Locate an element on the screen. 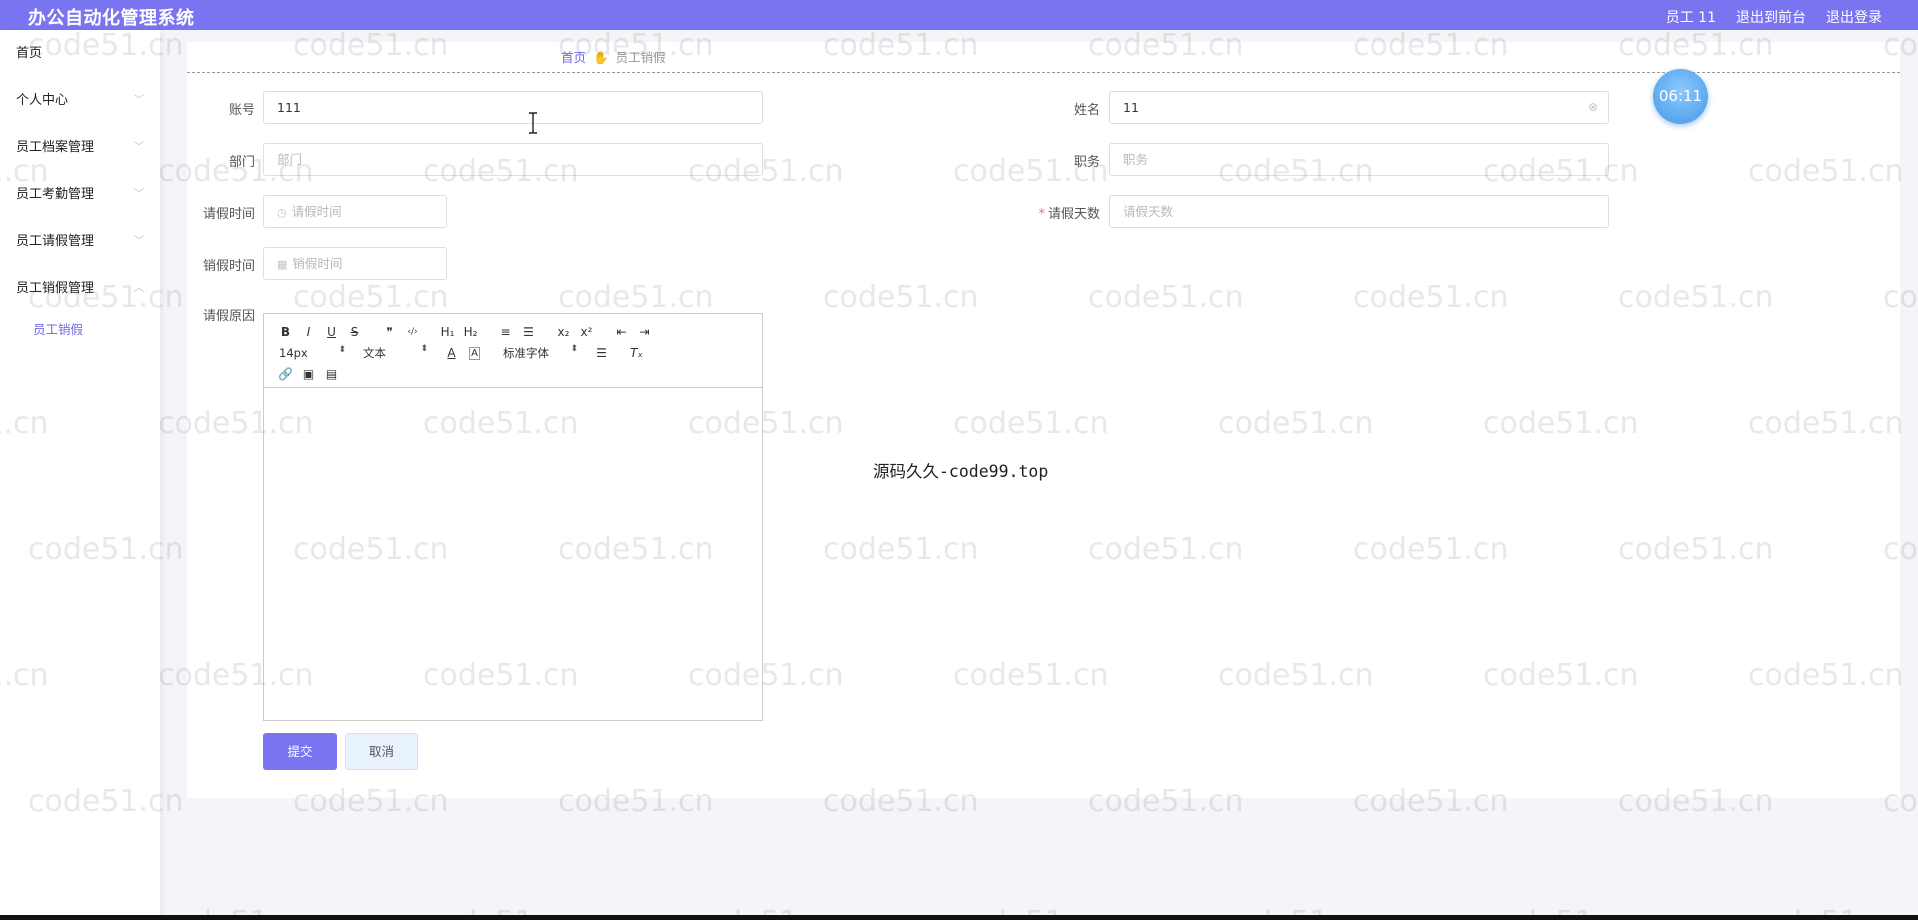 This screenshot has height=920, width=1918. name-label: 姓名 is located at coordinates (1086, 110).